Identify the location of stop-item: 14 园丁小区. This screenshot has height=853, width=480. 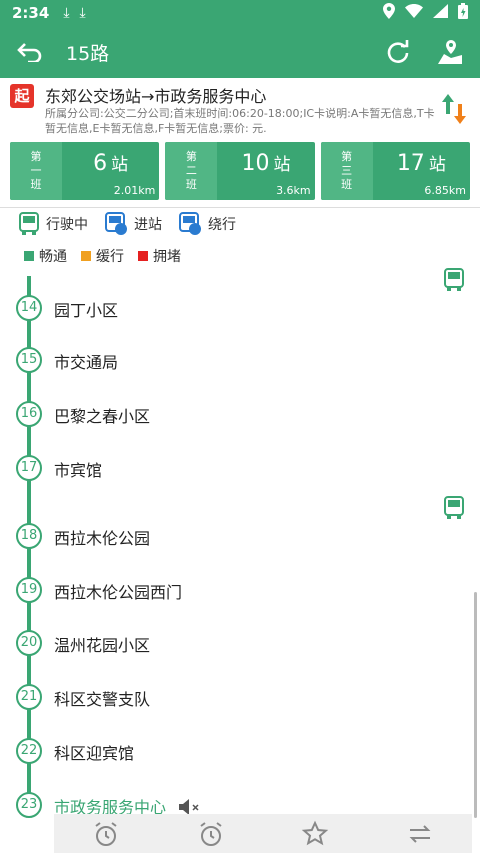
(240, 310).